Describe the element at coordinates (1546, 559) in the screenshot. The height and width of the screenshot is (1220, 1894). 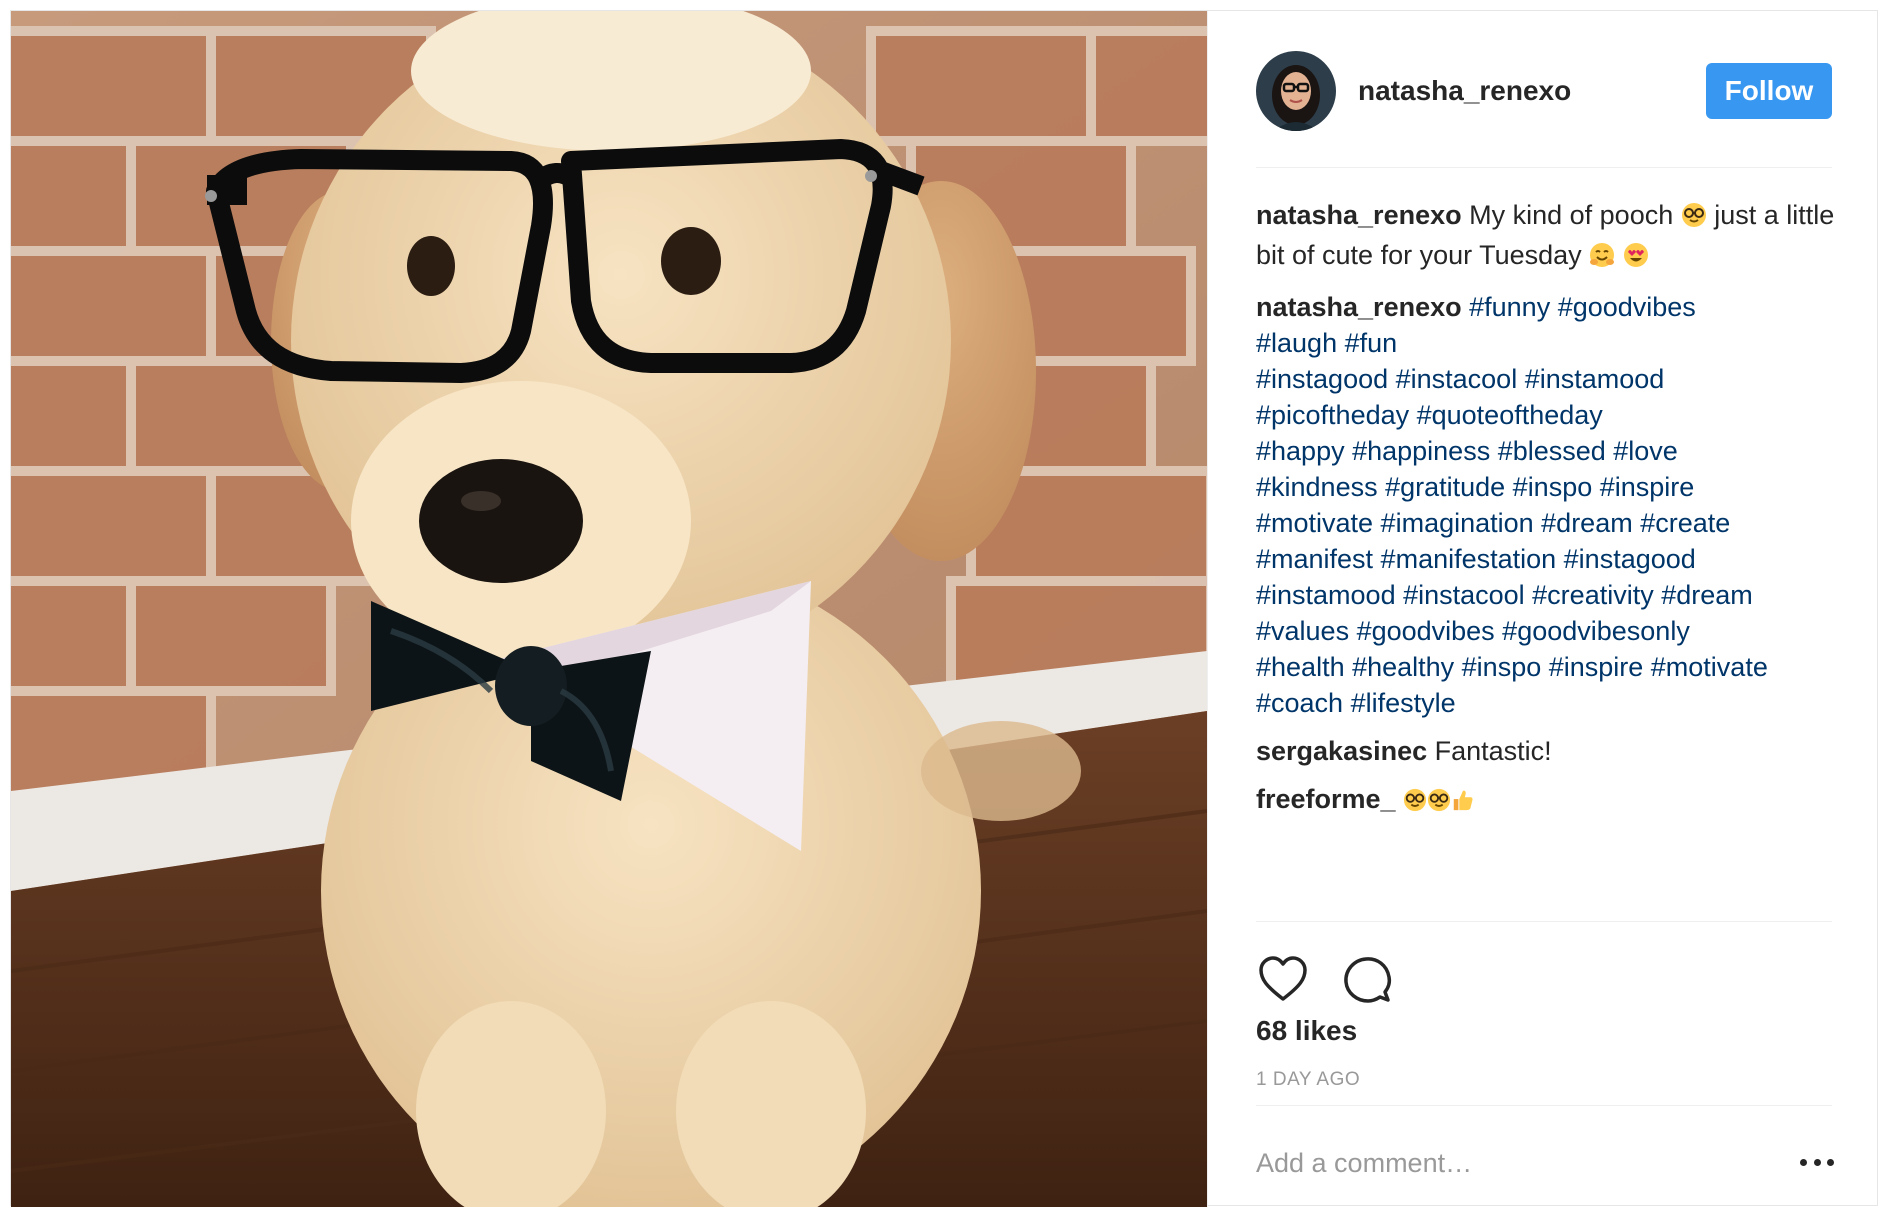
I see `hashtag-line: #manifest #manifestation #instagood` at that location.